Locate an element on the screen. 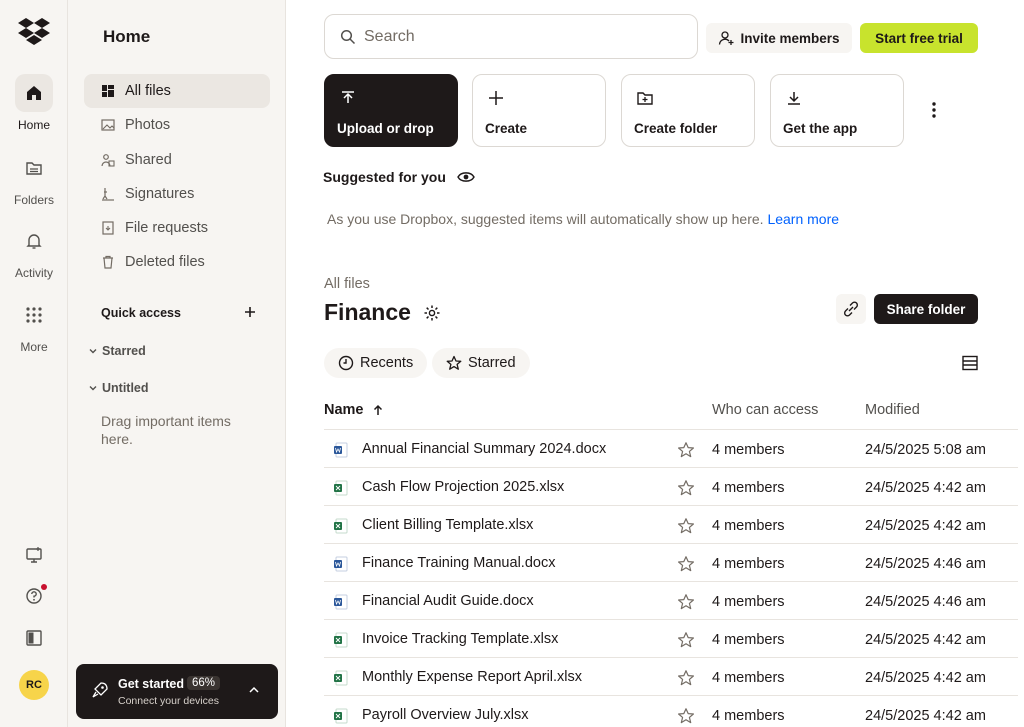 The height and width of the screenshot is (727, 1024). starred-chip: Starred is located at coordinates (481, 363).